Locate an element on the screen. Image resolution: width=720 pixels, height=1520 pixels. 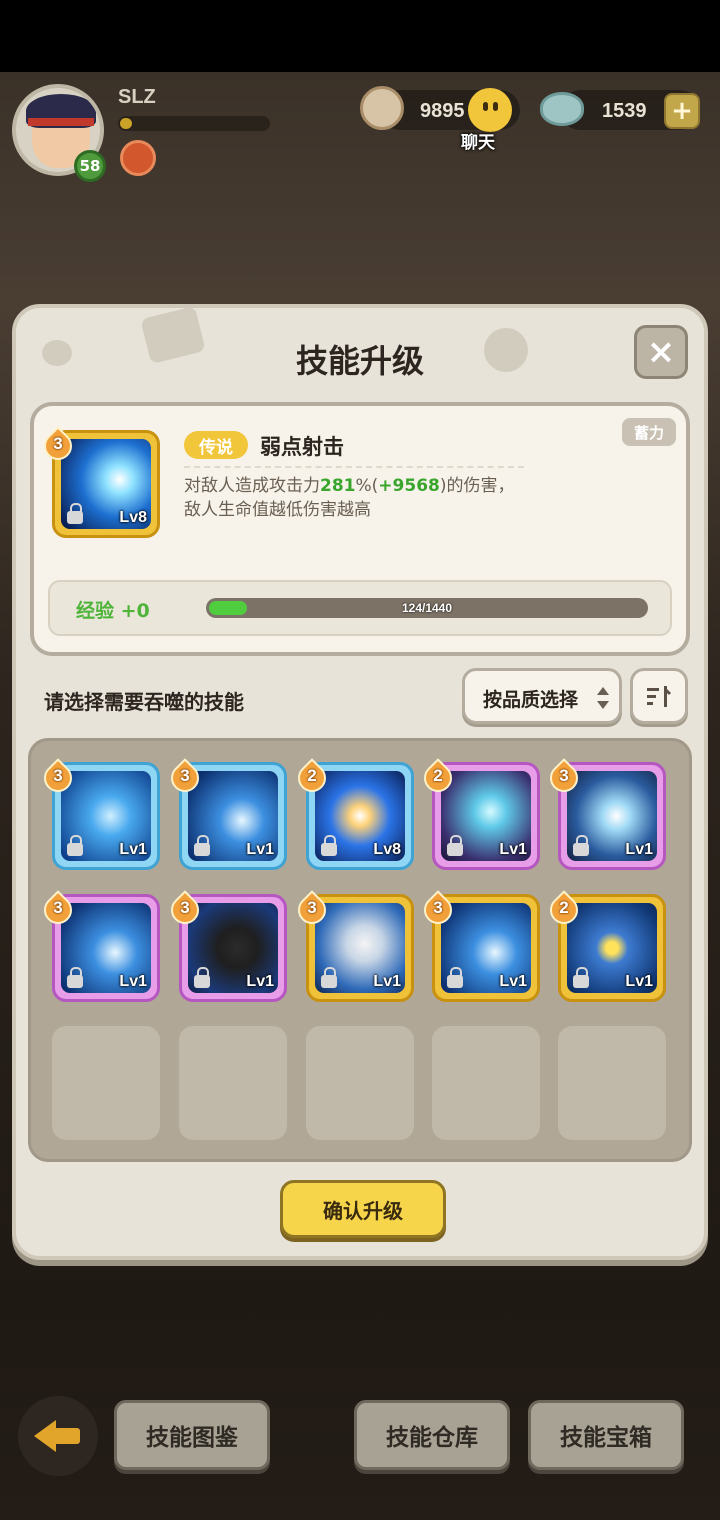
gem-amount: 1539 is located at coordinates (624, 111).